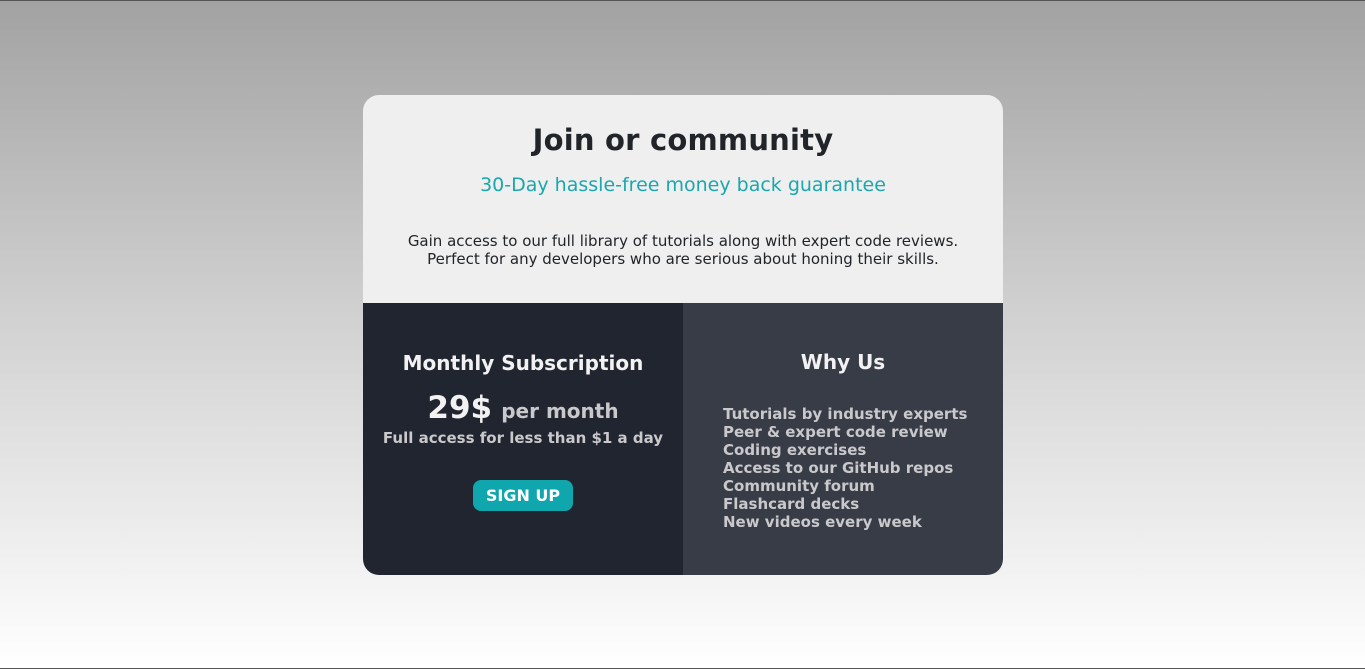 Image resolution: width=1365 pixels, height=669 pixels. Describe the element at coordinates (799, 486) in the screenshot. I see `list-item: Community forum` at that location.